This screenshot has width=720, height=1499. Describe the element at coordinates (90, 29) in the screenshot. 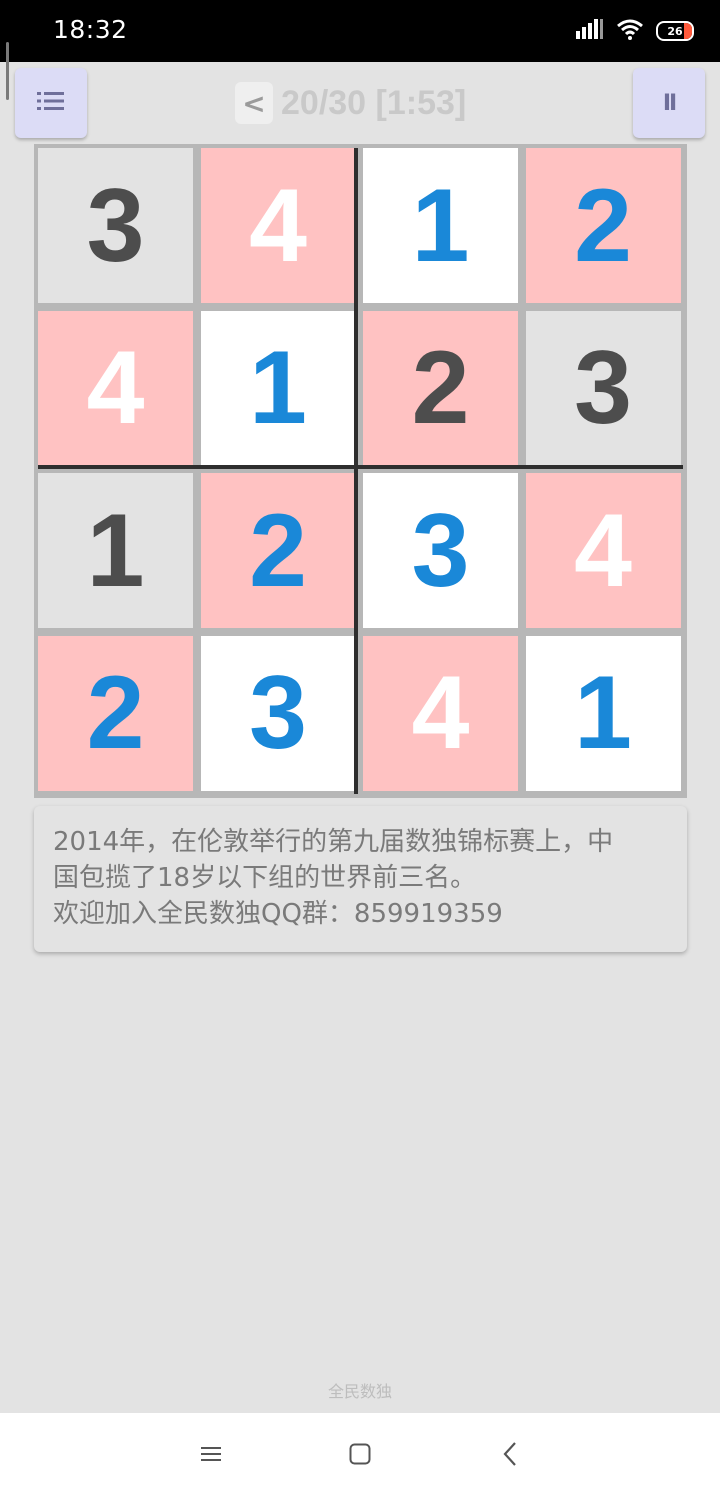

I see `status-time: 18:32` at that location.